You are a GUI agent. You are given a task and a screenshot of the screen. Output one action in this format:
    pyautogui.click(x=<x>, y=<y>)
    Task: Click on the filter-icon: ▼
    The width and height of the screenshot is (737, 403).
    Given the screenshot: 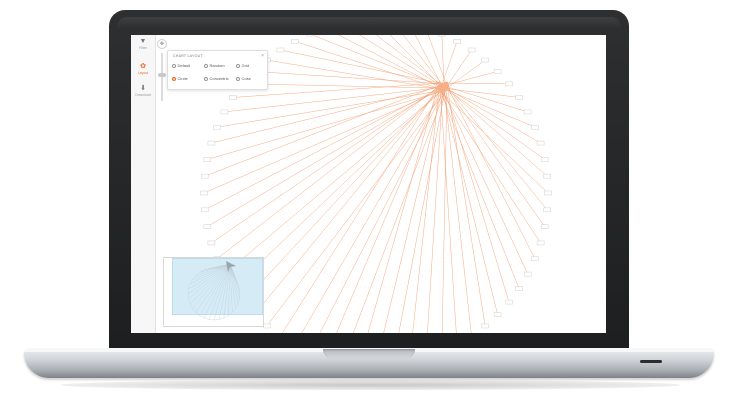 What is the action you would take?
    pyautogui.click(x=143, y=41)
    